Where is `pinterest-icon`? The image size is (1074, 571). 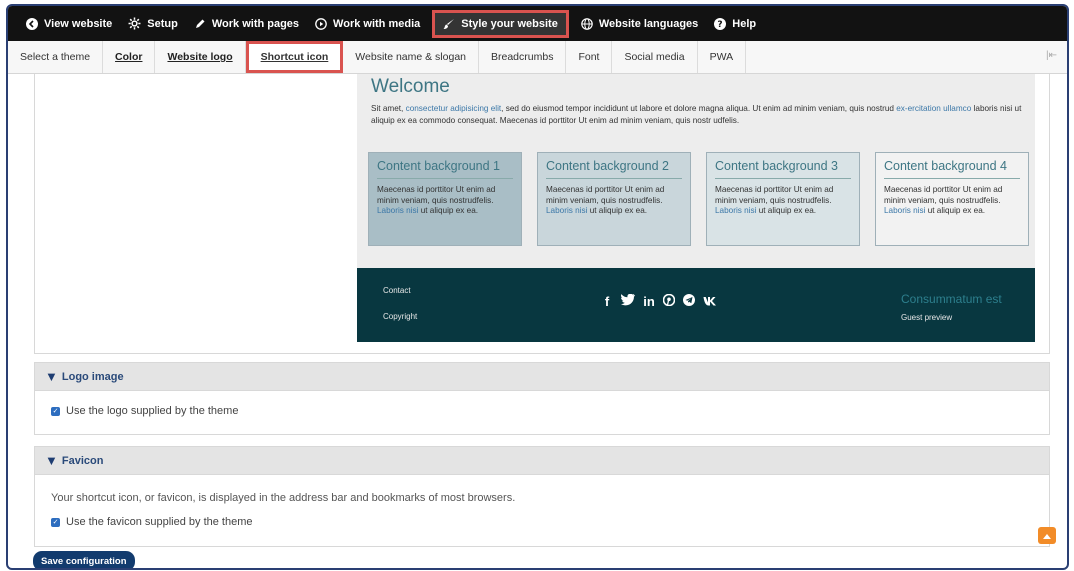
pinterest-icon is located at coordinates (669, 301).